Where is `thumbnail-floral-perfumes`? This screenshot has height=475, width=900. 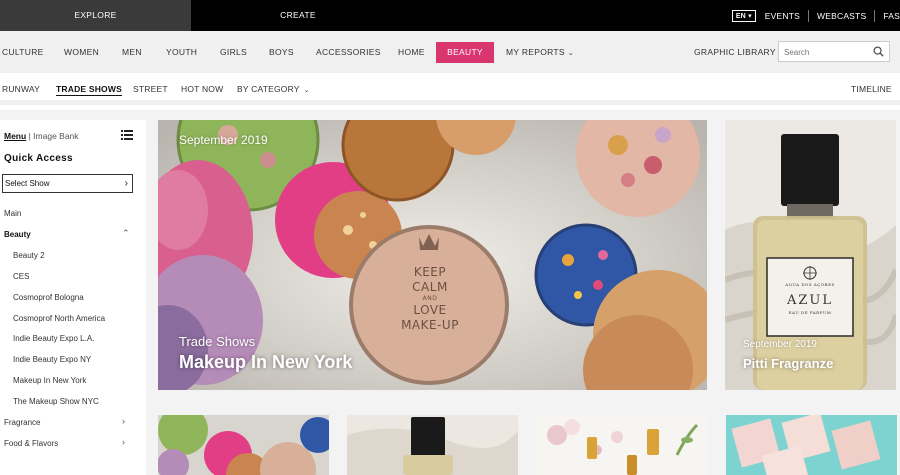
thumbnail-floral-perfumes is located at coordinates (622, 445).